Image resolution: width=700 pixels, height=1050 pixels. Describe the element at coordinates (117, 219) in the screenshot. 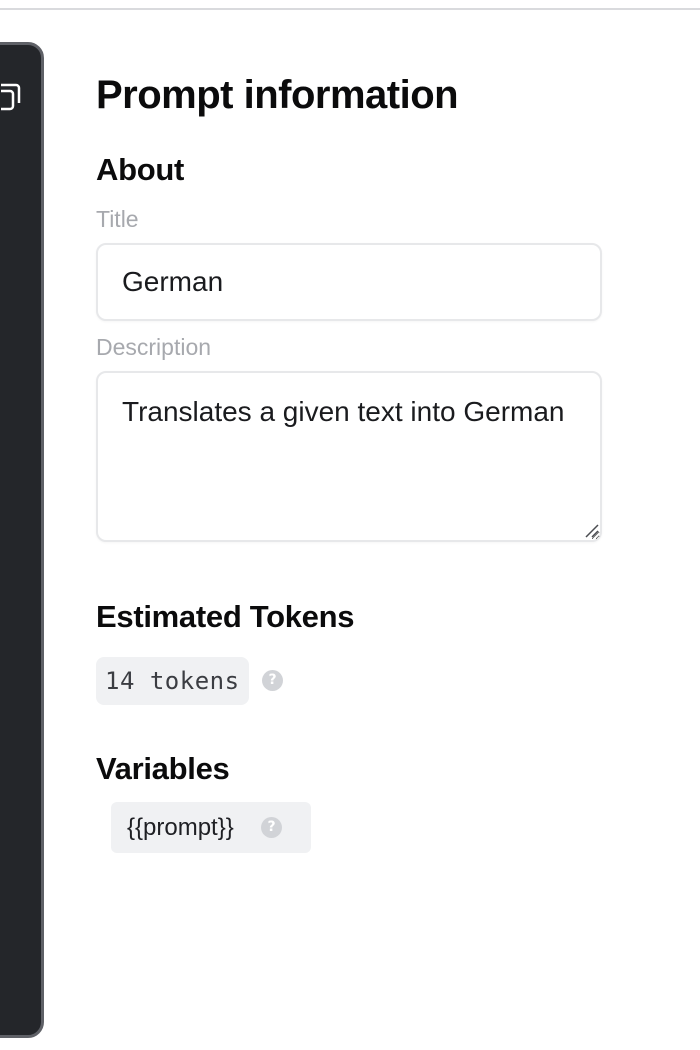

I see `title-label: Title` at that location.